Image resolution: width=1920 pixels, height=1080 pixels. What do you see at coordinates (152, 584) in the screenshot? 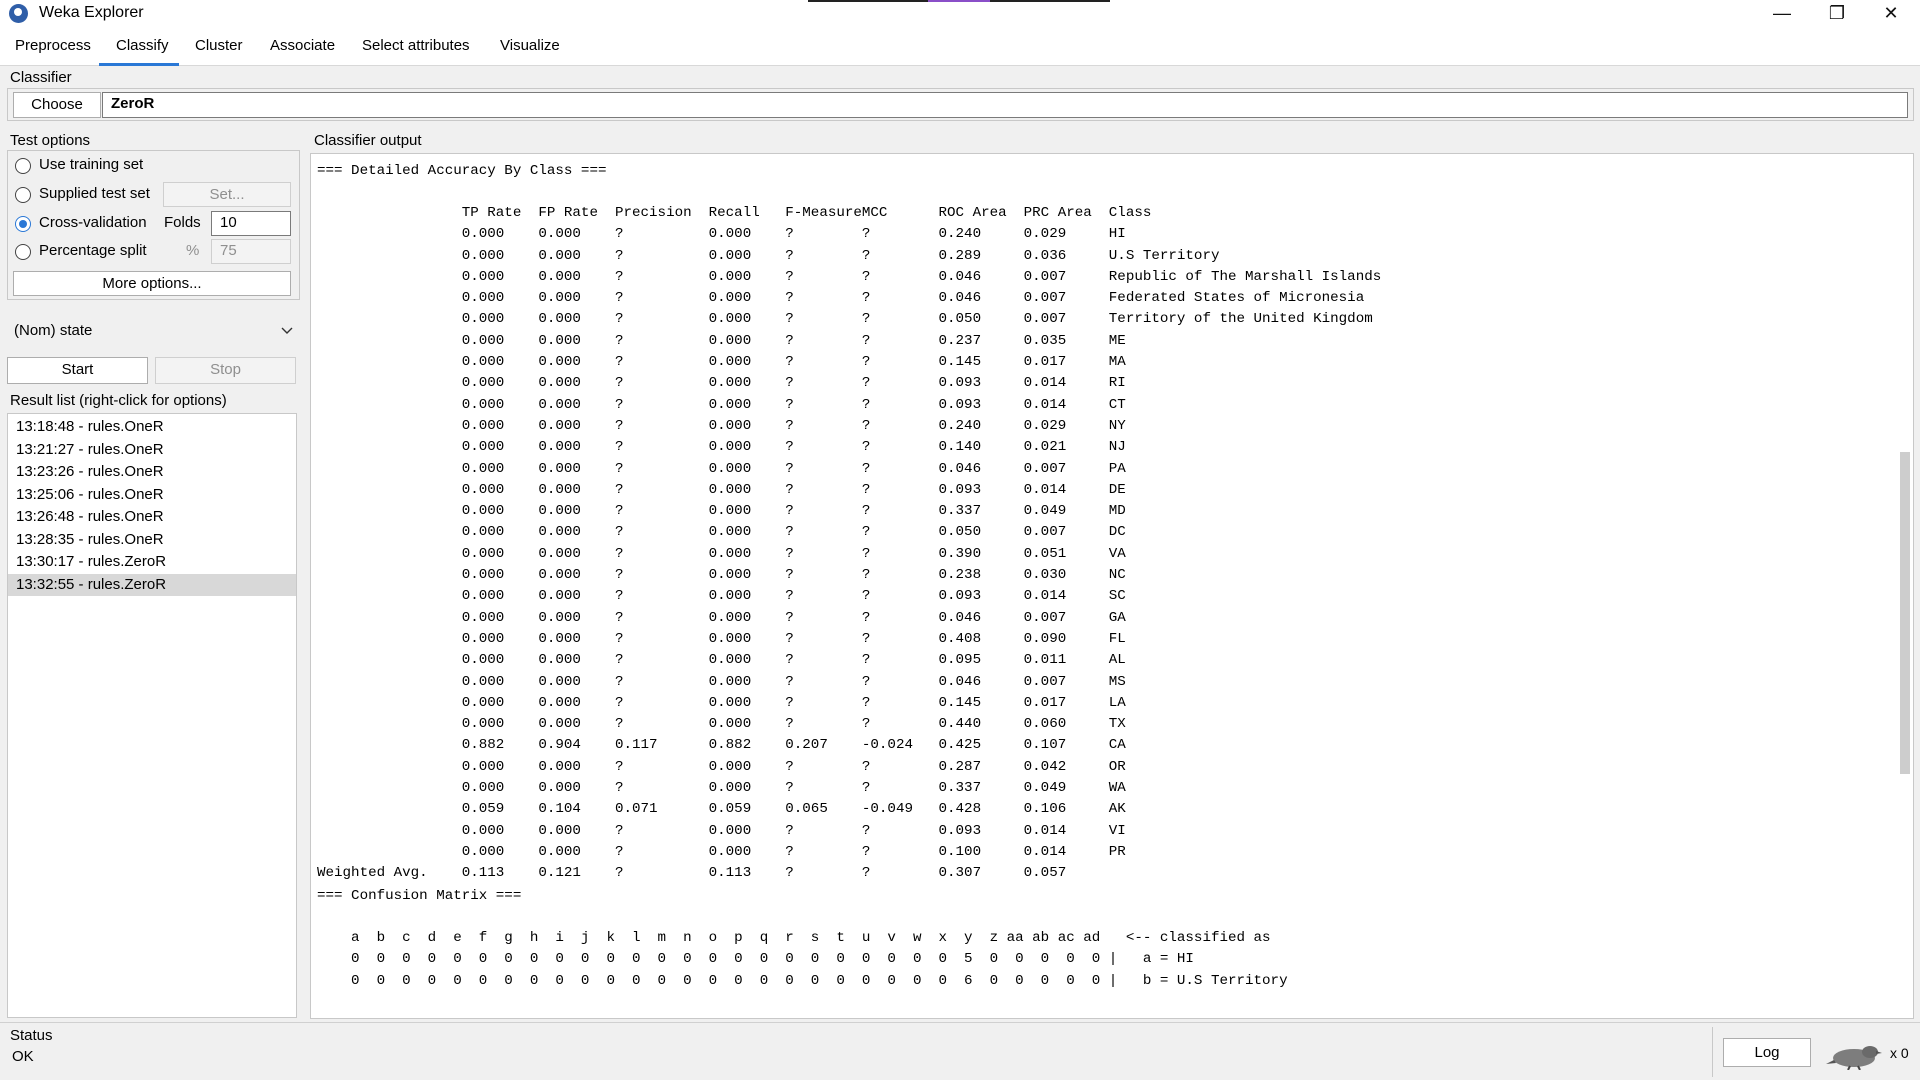
I see `result-item-selected: 13:32:55 - rules.ZeroR` at bounding box center [152, 584].